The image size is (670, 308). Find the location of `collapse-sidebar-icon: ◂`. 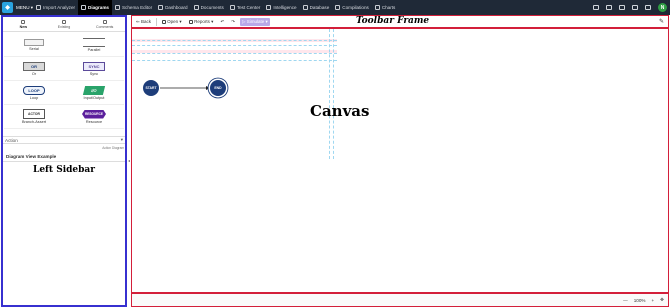

collapse-sidebar-icon: ◂ is located at coordinates (129, 160).